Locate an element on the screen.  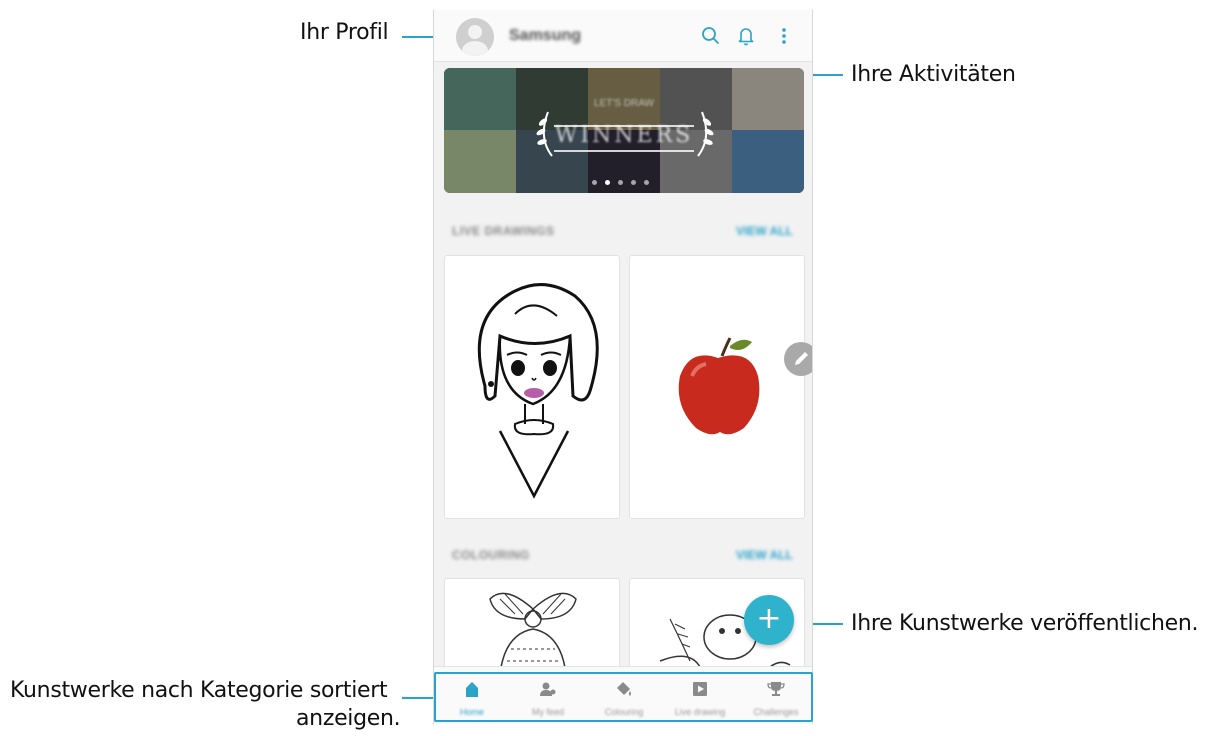
more-options-icon is located at coordinates (784, 36).